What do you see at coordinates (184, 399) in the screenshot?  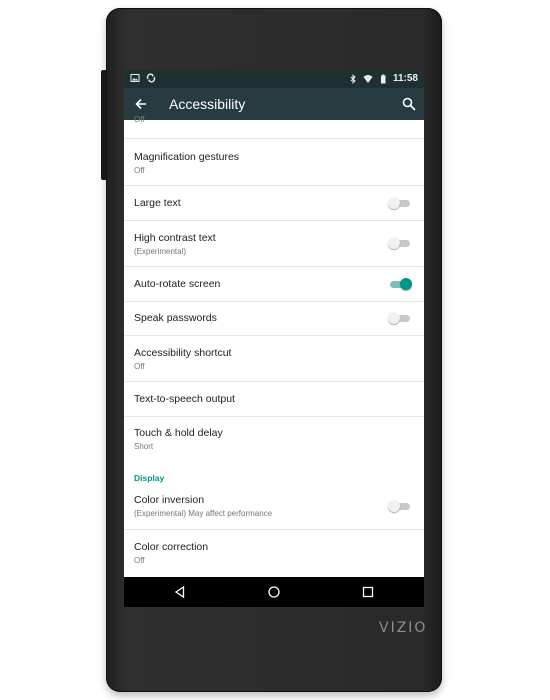 I see `setting-title: Text-to-speech output` at bounding box center [184, 399].